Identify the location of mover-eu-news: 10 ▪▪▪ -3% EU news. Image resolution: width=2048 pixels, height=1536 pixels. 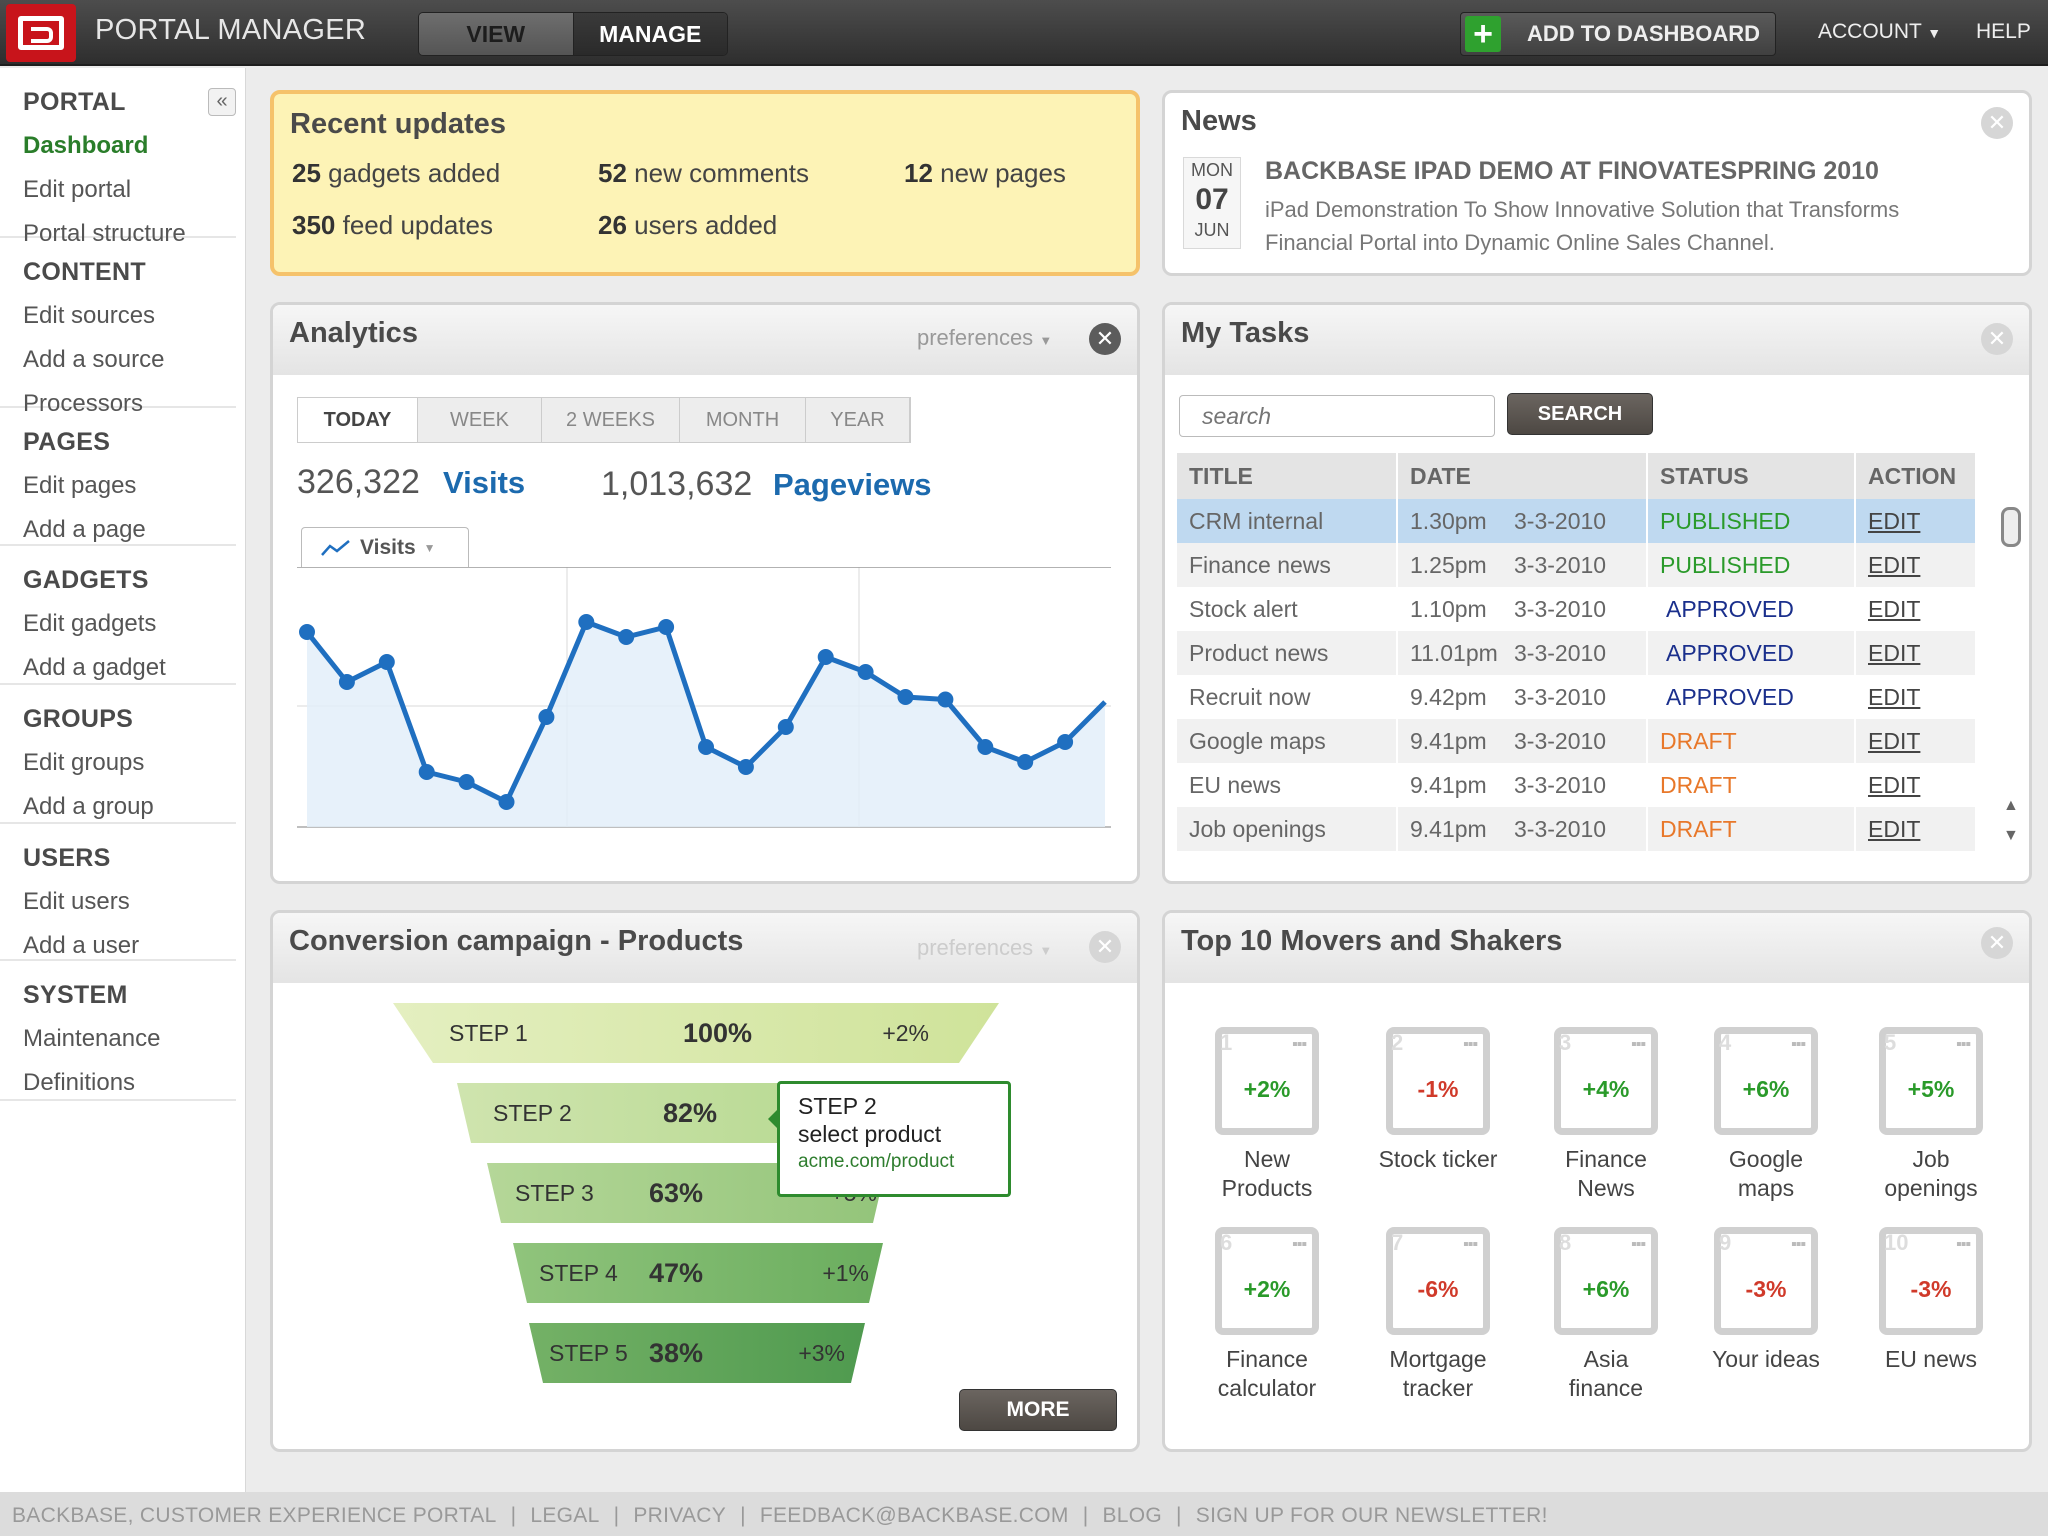
(1931, 1300).